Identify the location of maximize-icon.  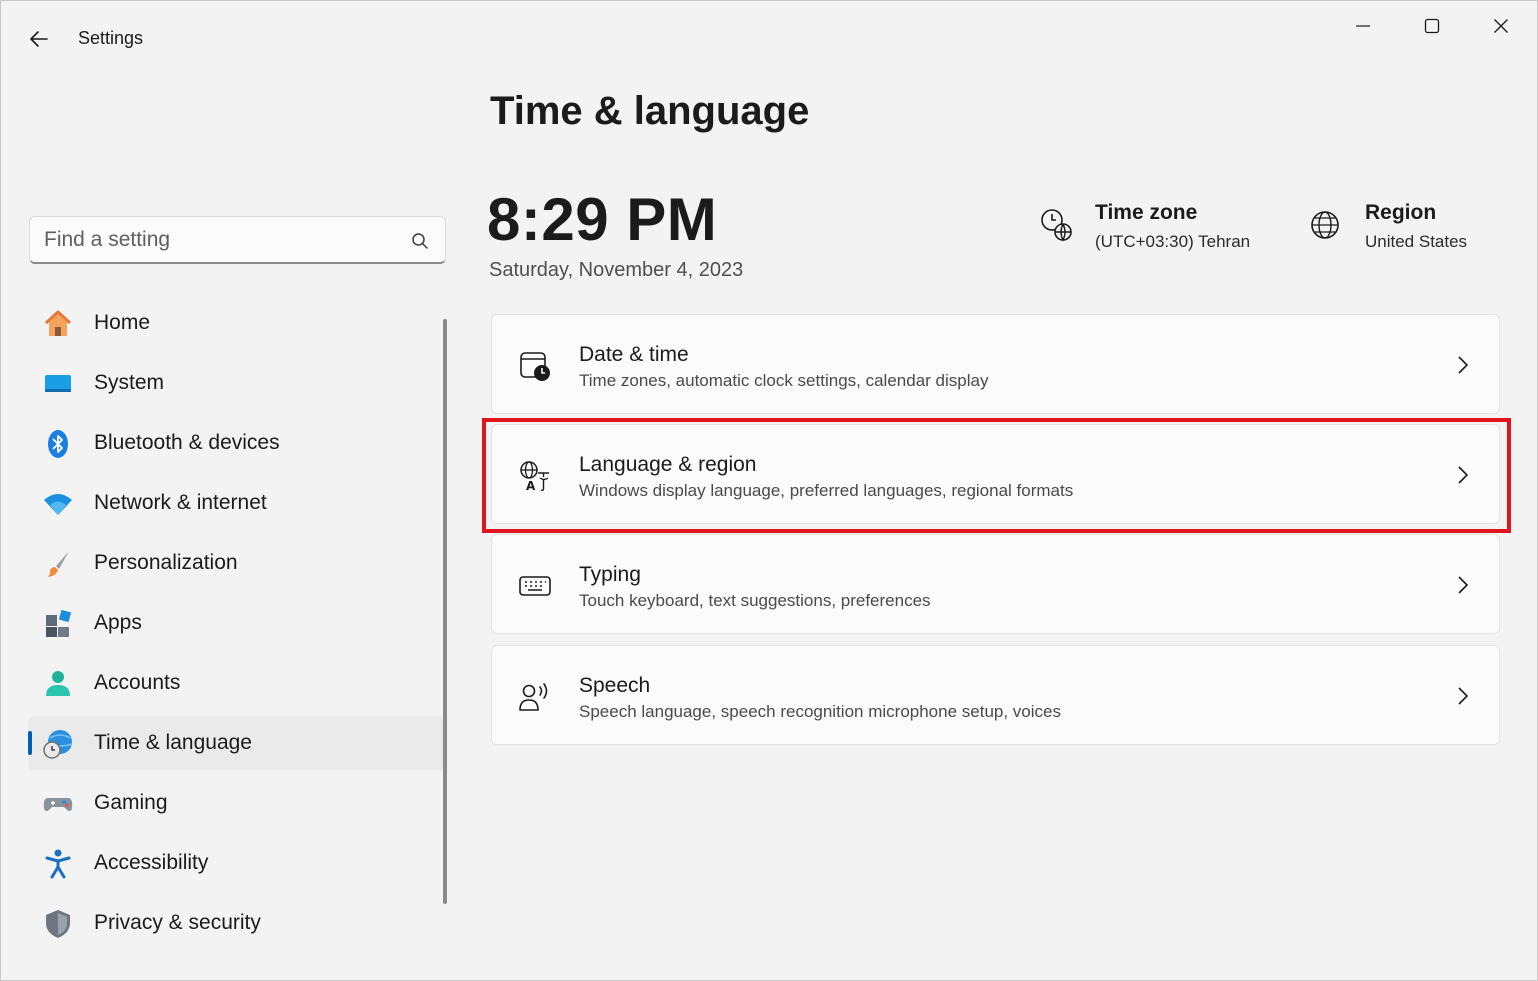
(1432, 26).